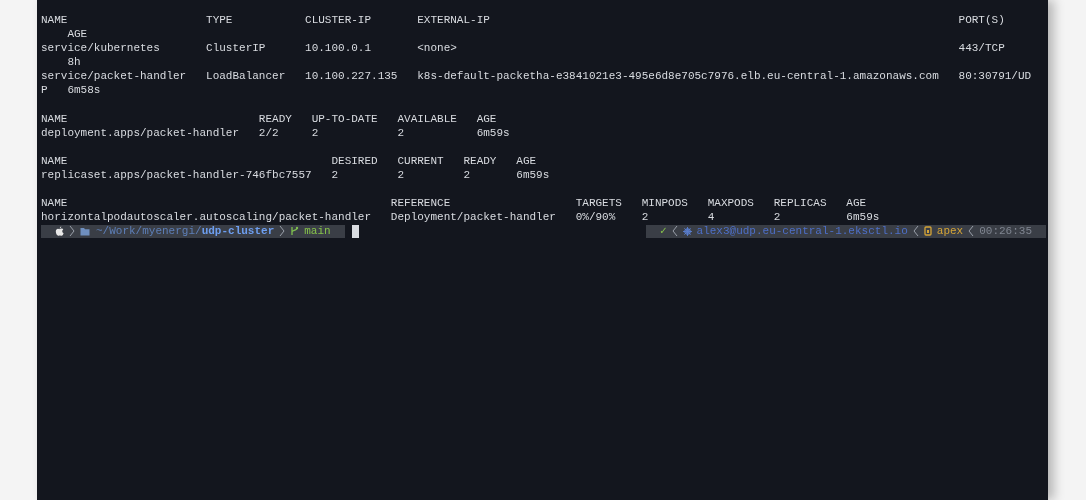  What do you see at coordinates (77, 34) in the screenshot?
I see `terminal-output-line: AGE` at bounding box center [77, 34].